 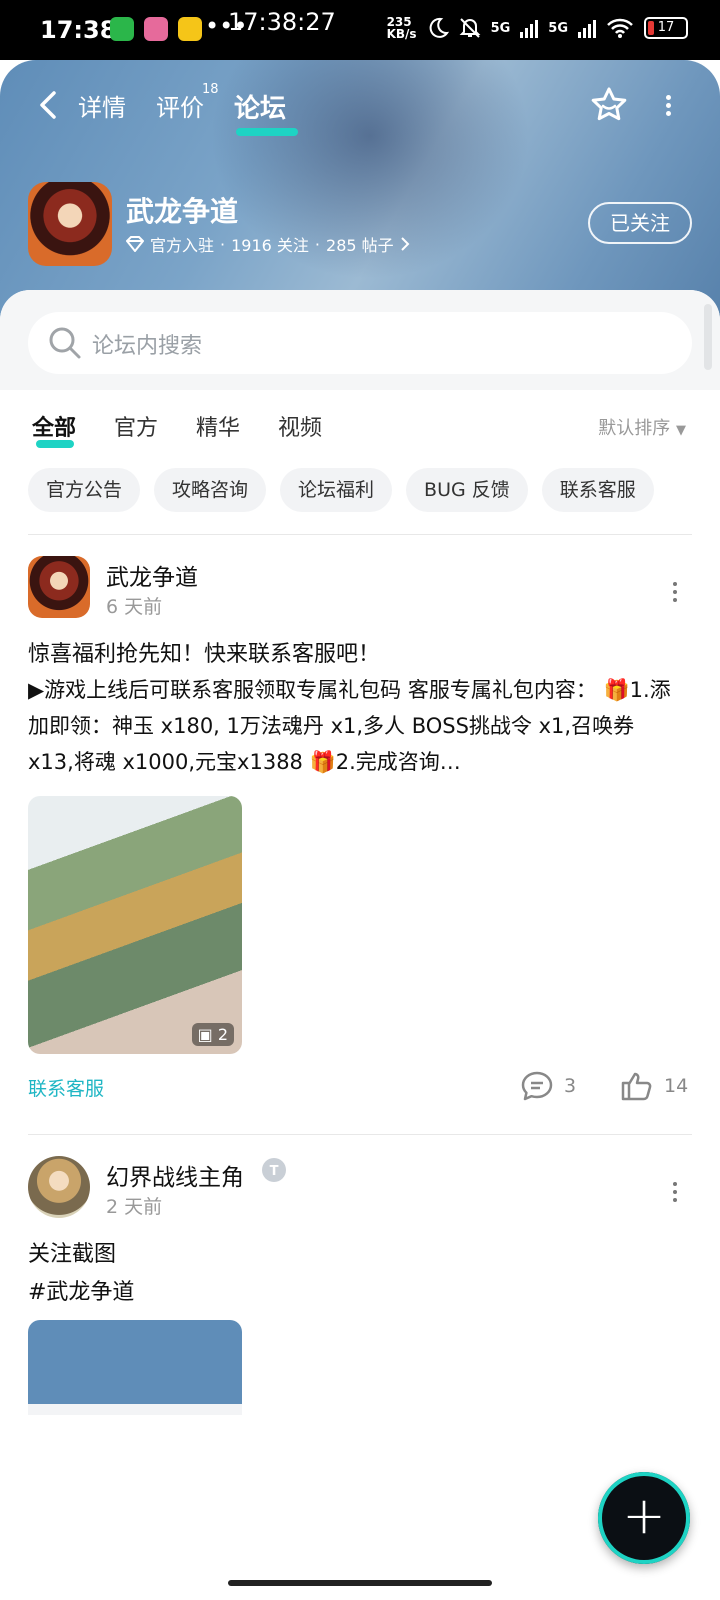 What do you see at coordinates (360, 109) in the screenshot?
I see `top-nav: 详情 评价 18 论坛` at bounding box center [360, 109].